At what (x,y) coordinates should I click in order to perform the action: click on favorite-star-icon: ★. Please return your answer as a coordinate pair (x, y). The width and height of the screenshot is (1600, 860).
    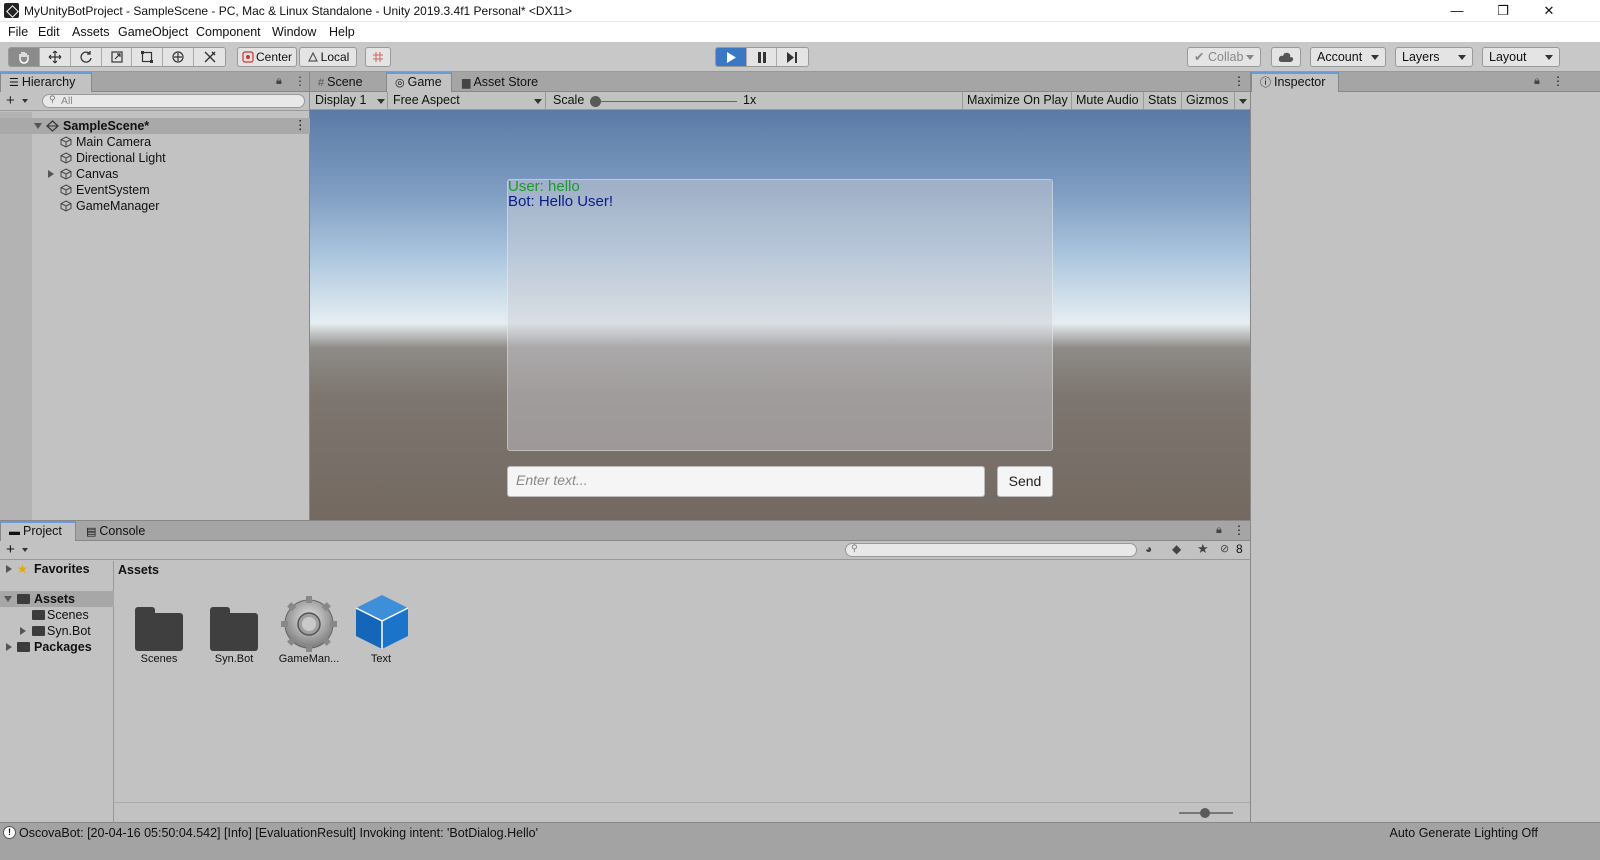
    Looking at the image, I should click on (1203, 549).